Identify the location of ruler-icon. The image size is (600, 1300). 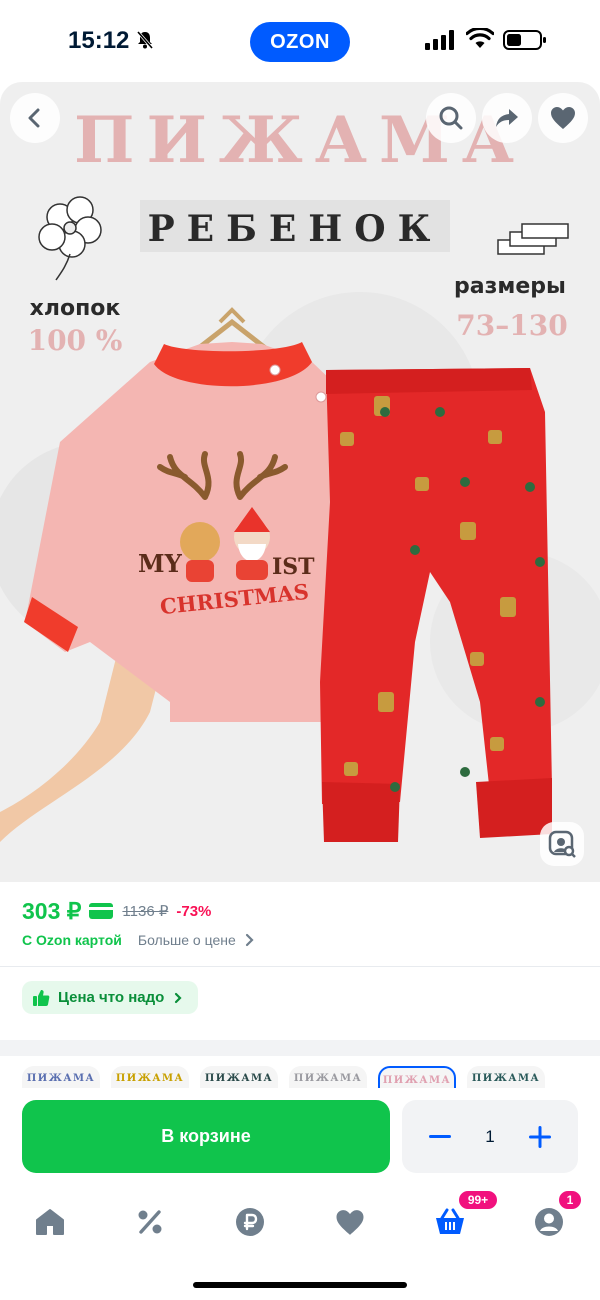
(533, 239).